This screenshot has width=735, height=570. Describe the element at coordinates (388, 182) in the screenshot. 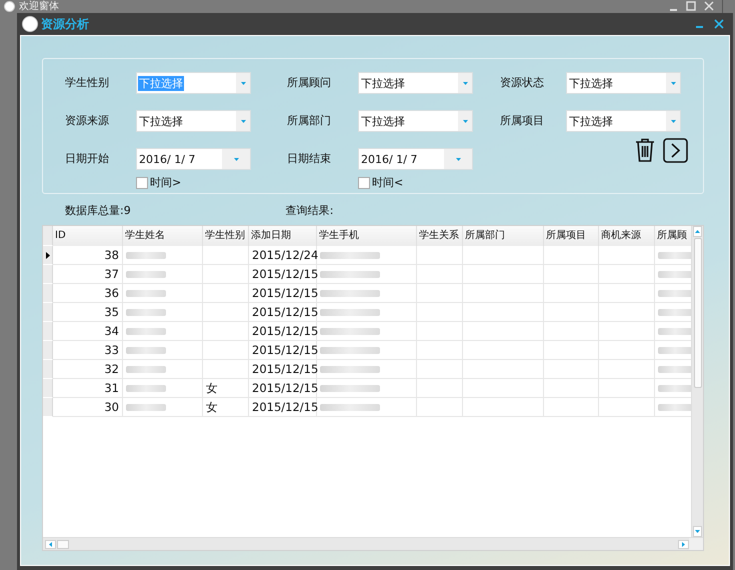

I see `checkbox-label: 时间<` at that location.